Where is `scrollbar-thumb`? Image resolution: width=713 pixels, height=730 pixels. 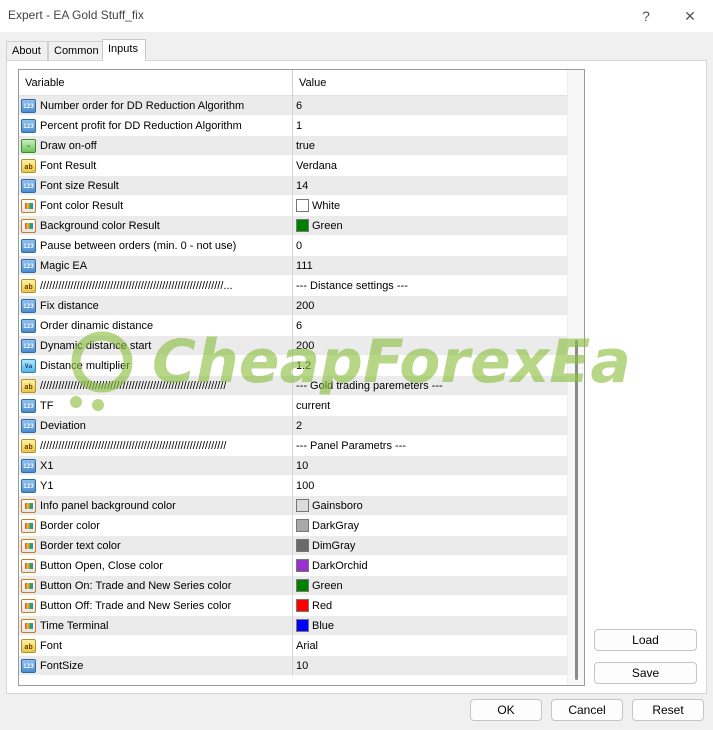 scrollbar-thumb is located at coordinates (576, 510).